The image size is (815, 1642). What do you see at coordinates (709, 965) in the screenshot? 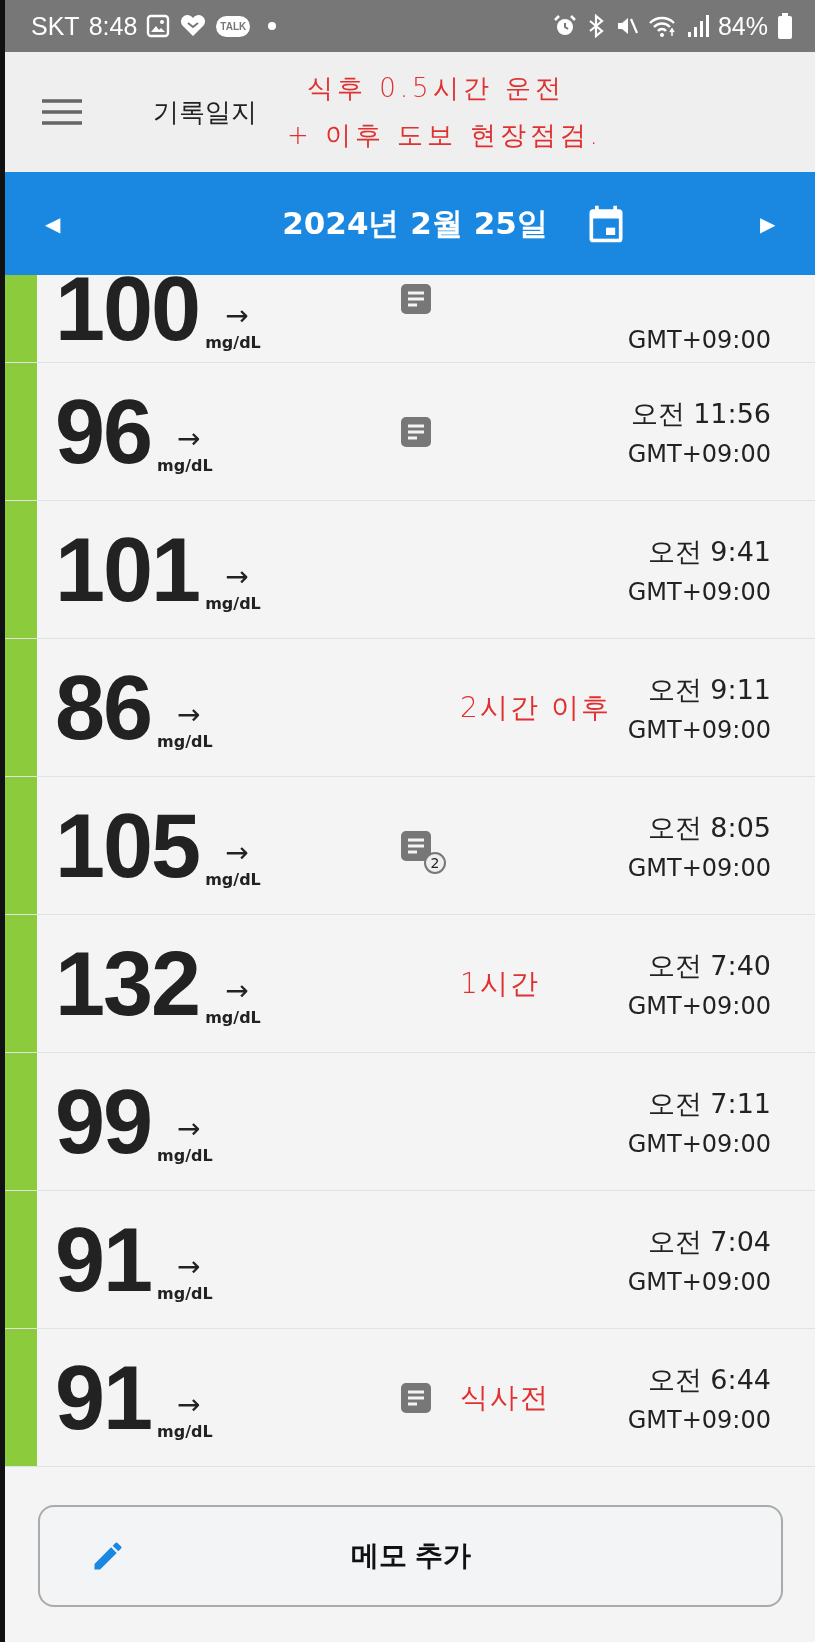
I see `reading-time: 오전 7:40` at bounding box center [709, 965].